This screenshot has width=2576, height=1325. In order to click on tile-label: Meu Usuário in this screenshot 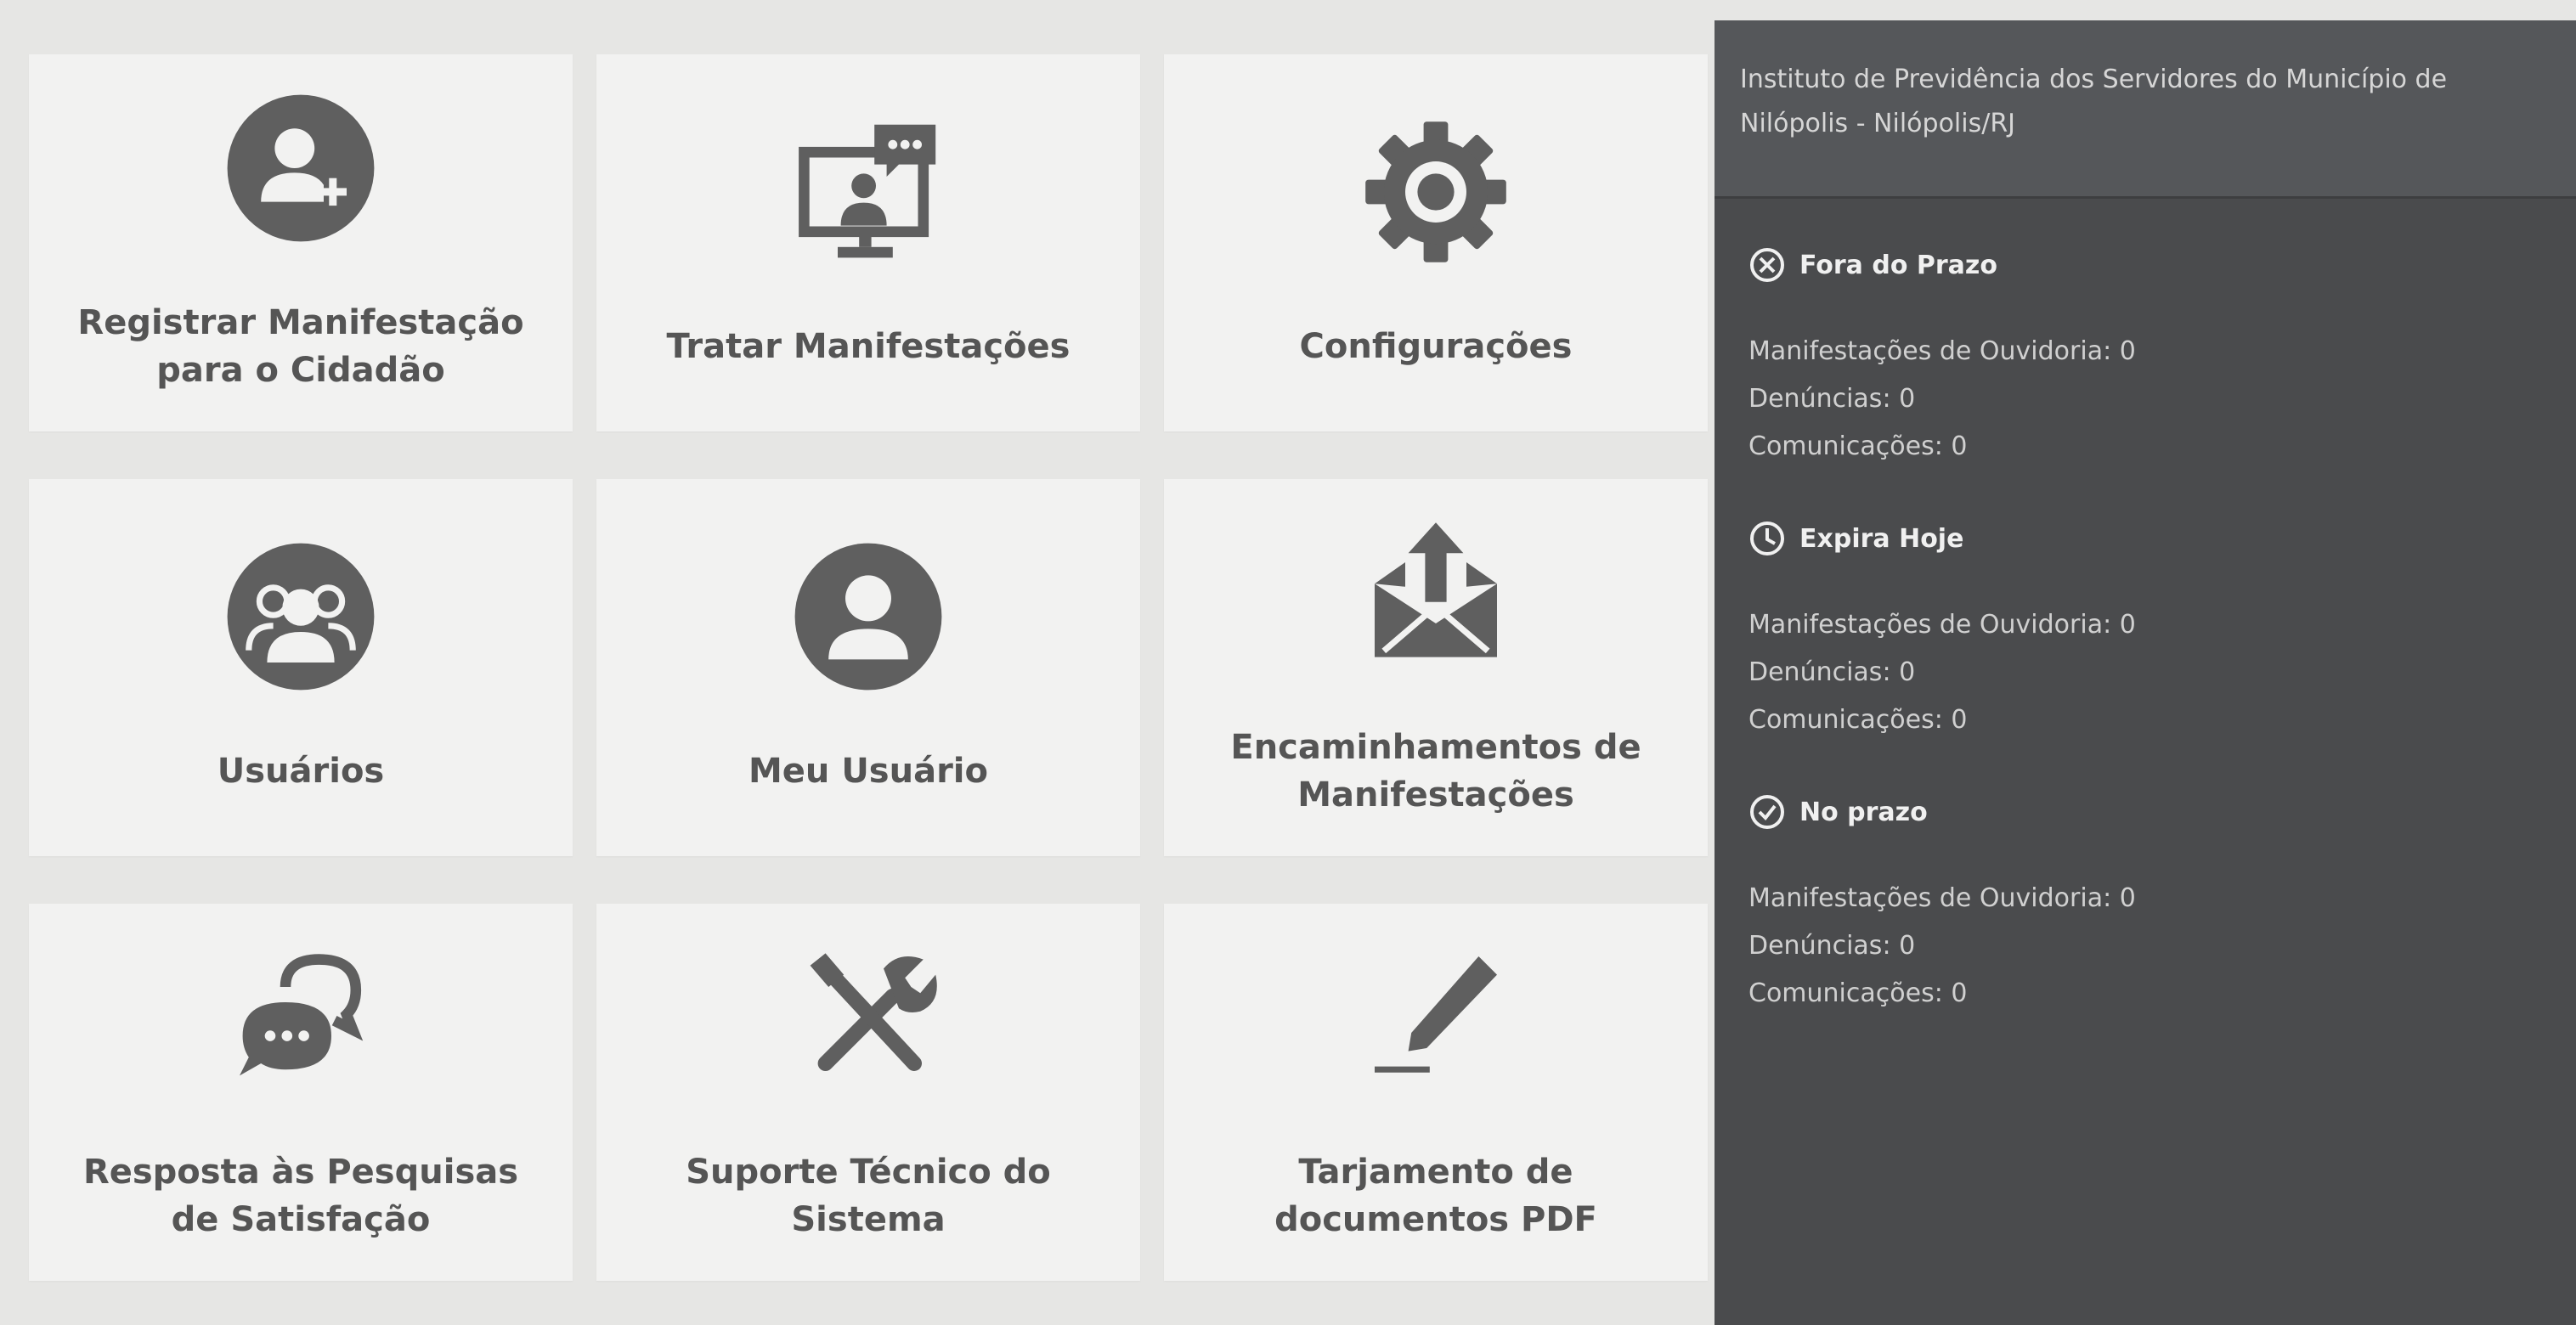, I will do `click(868, 771)`.